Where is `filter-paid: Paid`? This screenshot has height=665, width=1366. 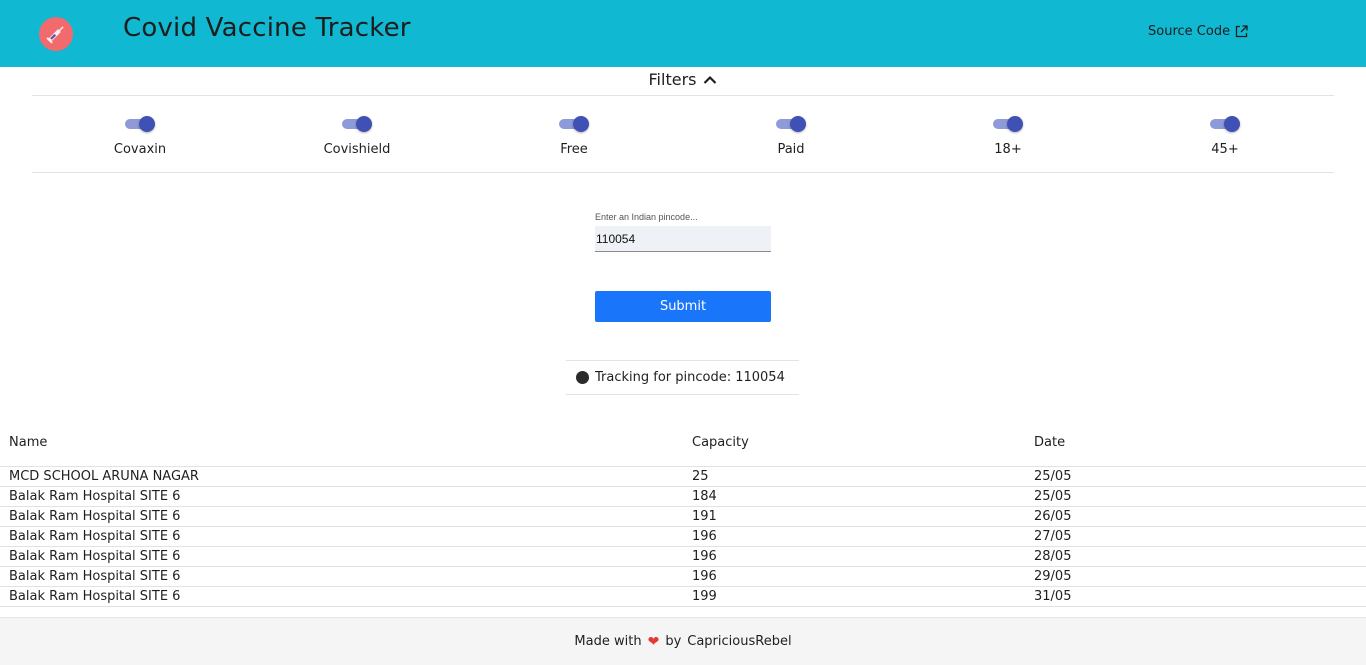 filter-paid: Paid is located at coordinates (791, 135).